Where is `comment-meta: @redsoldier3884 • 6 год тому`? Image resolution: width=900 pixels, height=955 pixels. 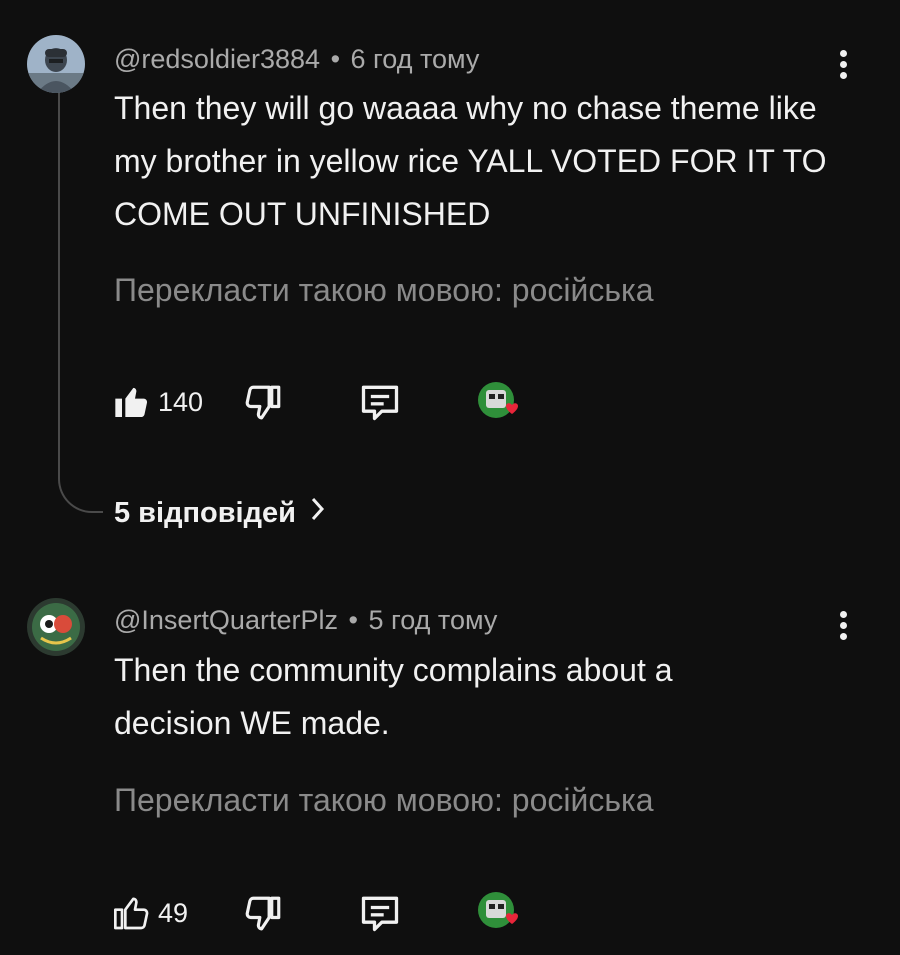
comment-meta: @redsoldier3884 • 6 год тому is located at coordinates (296, 59).